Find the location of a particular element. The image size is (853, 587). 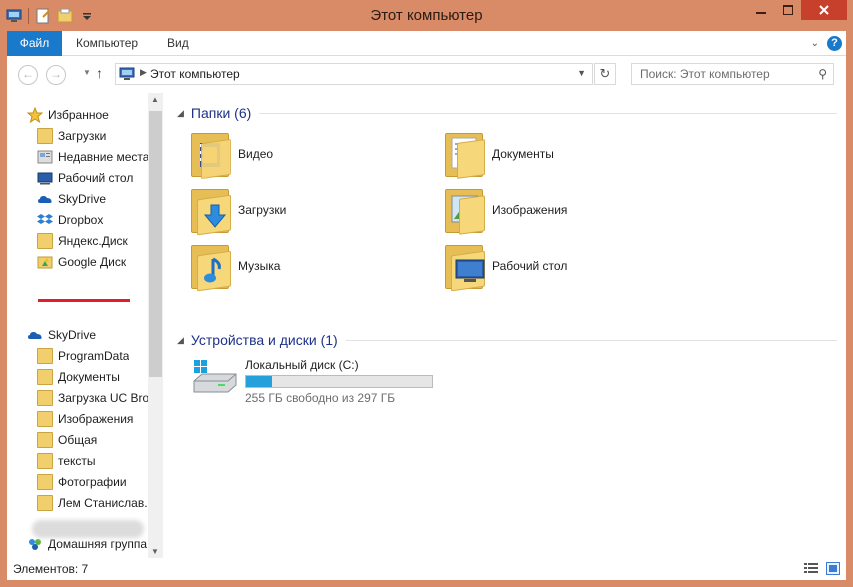

ribbon-controls: ⌄ ? is located at coordinates (826, 43).